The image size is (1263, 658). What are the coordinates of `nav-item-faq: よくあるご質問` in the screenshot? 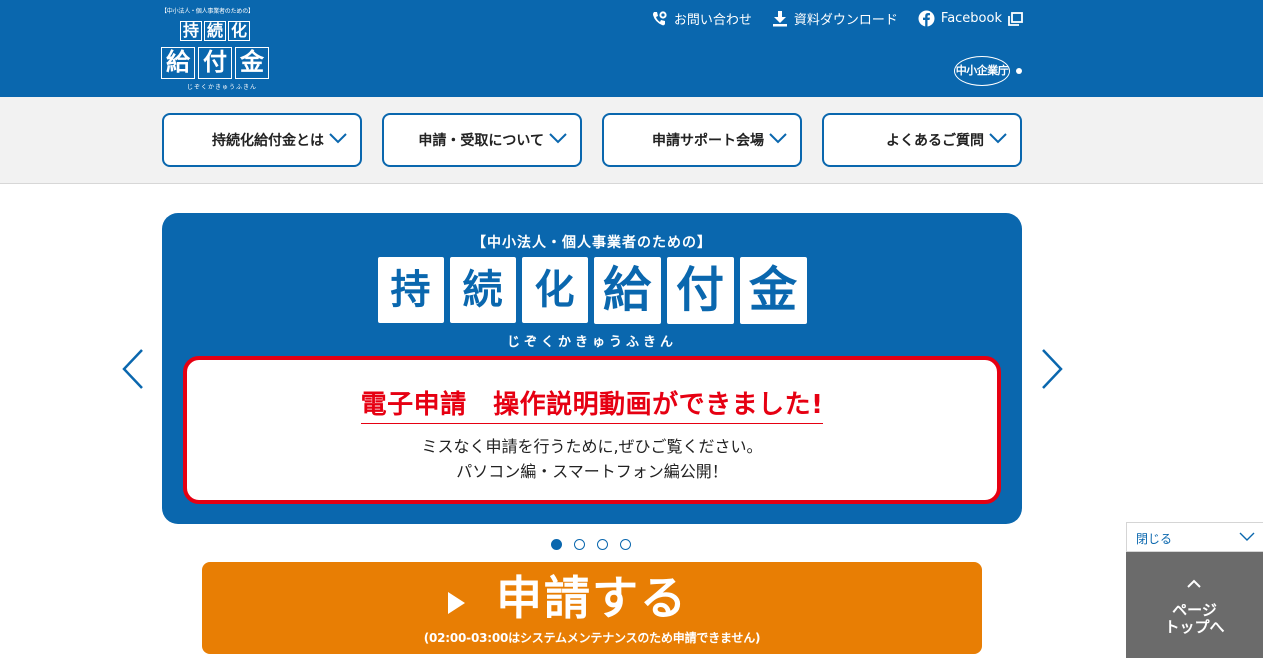 It's located at (922, 140).